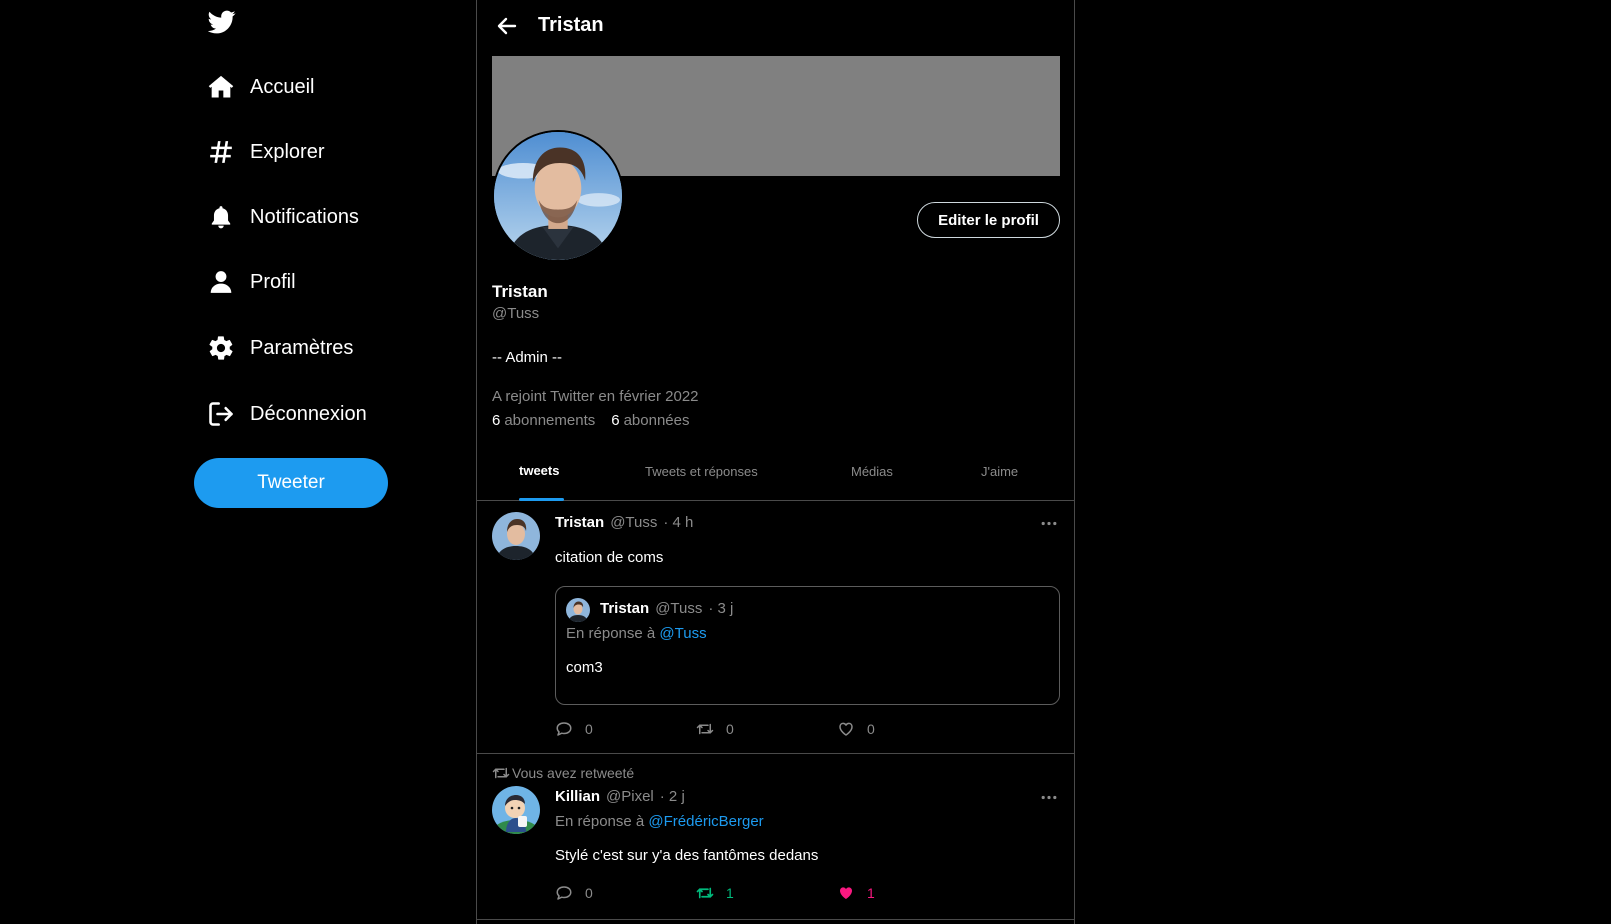 The height and width of the screenshot is (924, 1611). I want to click on retweet-button: 1, so click(766, 893).